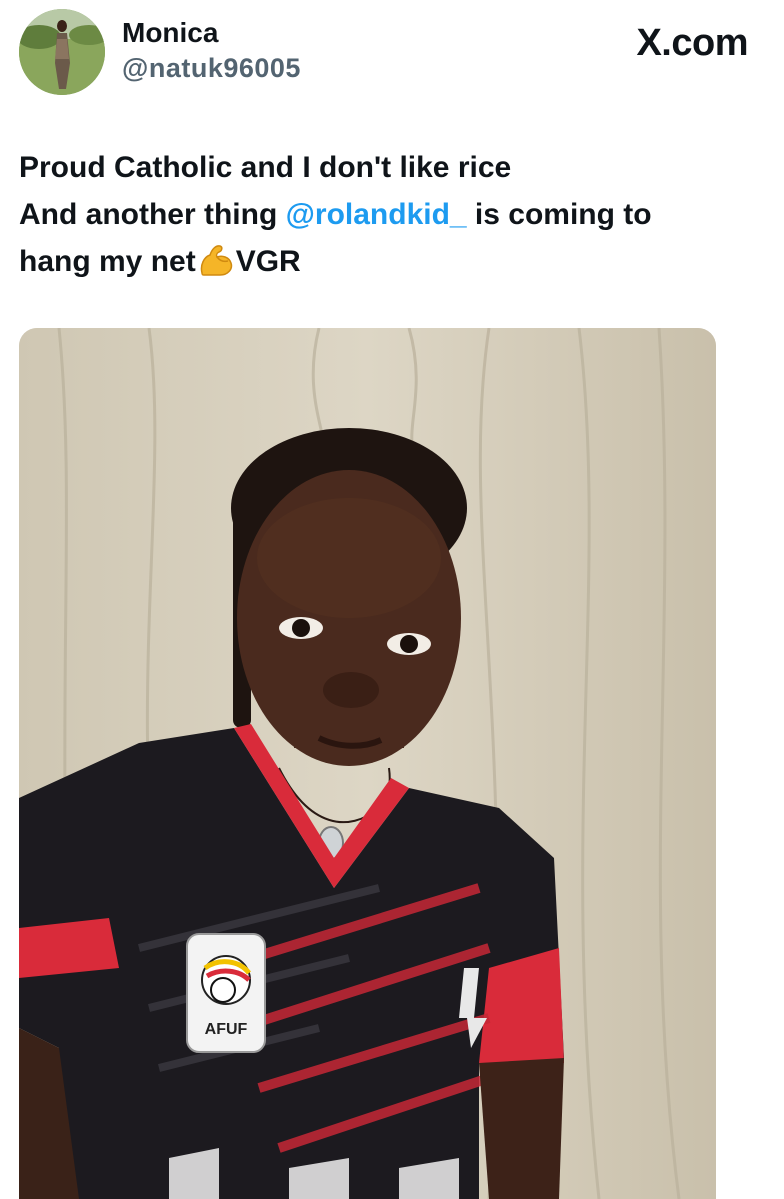 The height and width of the screenshot is (1199, 784). I want to click on x-logo-icon: X.com, so click(692, 43).